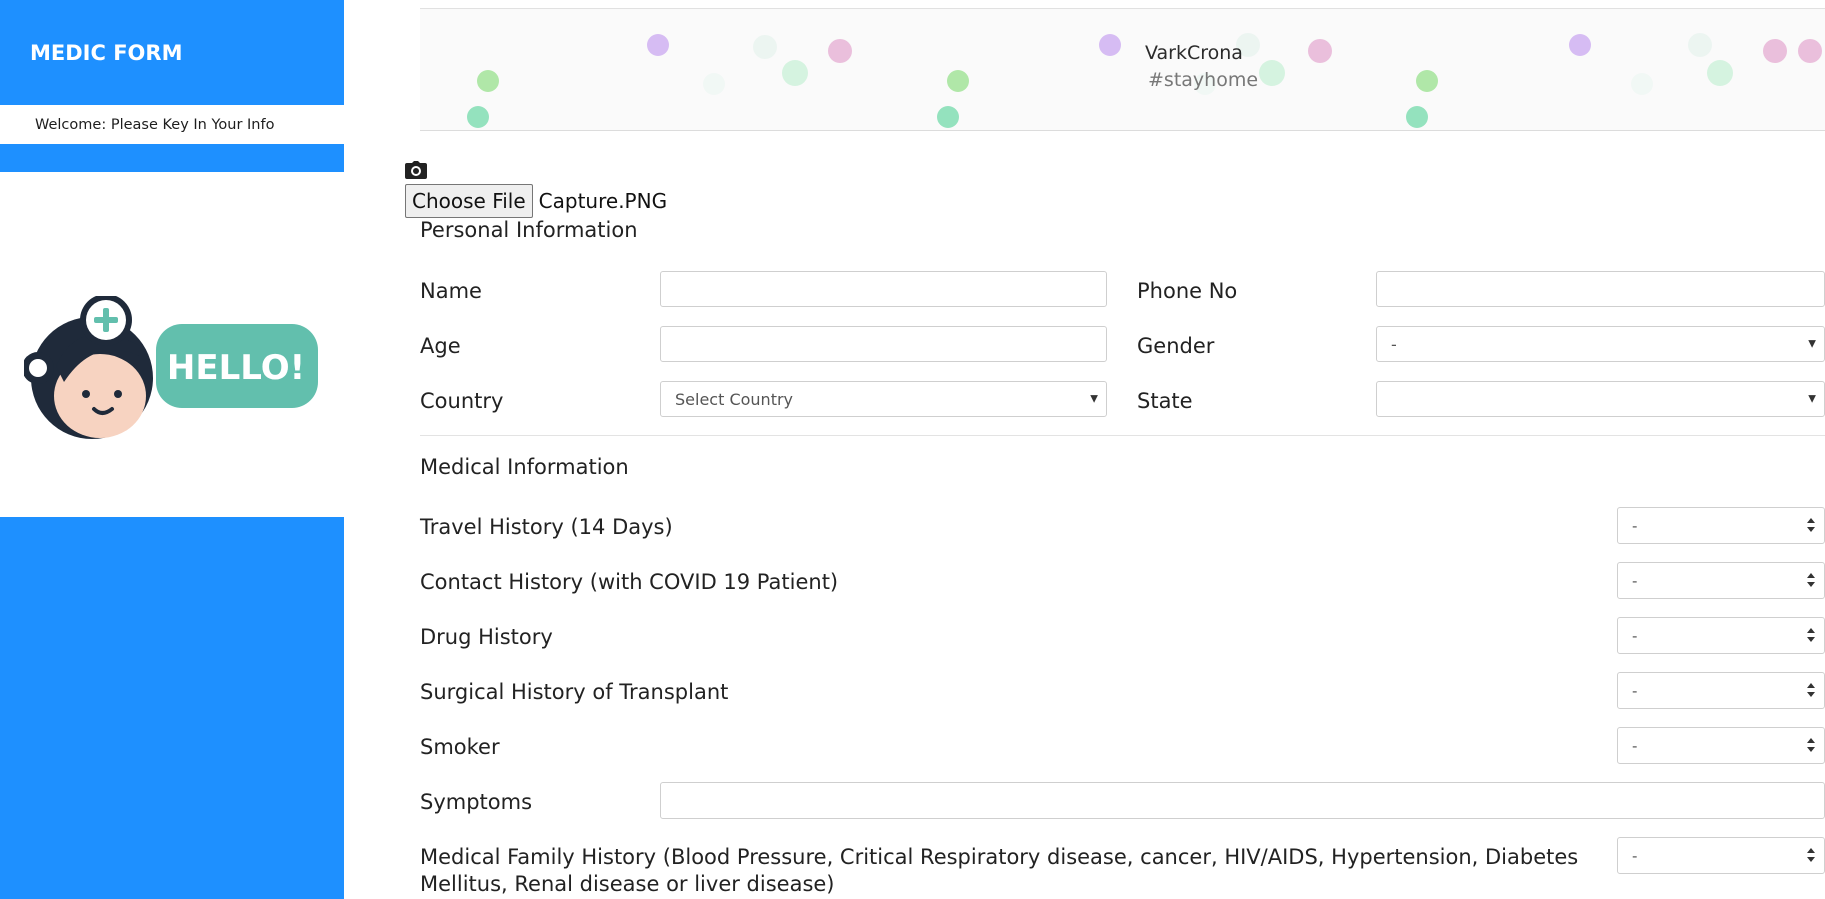 The height and width of the screenshot is (899, 1825). I want to click on medical-info-title: Medical Information, so click(524, 467).